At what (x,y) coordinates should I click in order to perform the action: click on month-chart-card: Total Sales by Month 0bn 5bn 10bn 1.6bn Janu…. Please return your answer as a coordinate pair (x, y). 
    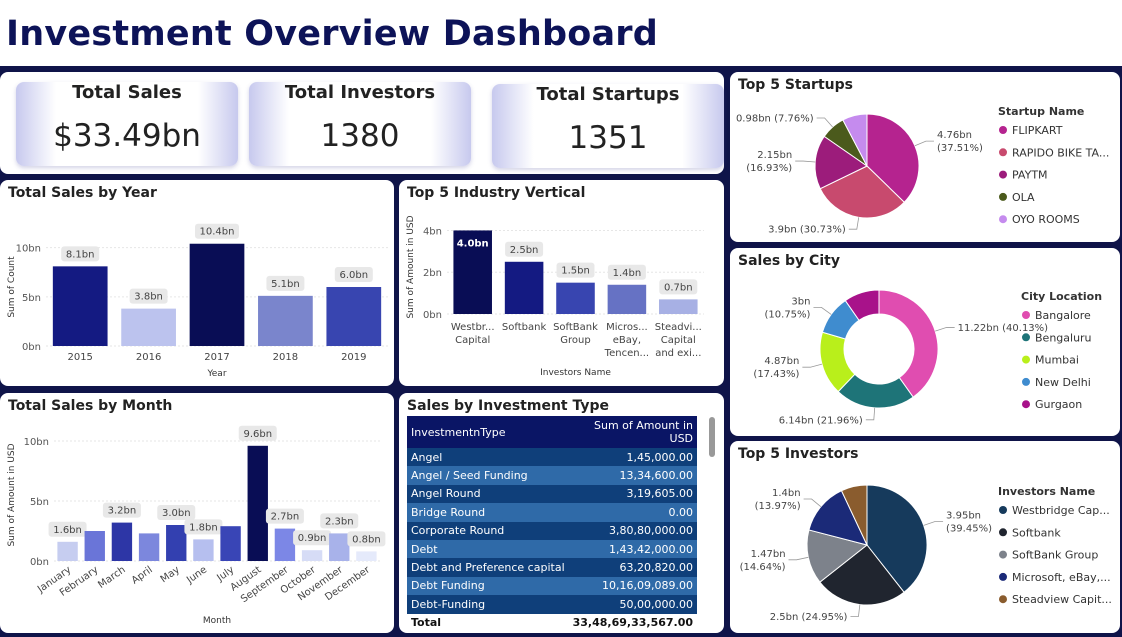
    Looking at the image, I should click on (197, 513).